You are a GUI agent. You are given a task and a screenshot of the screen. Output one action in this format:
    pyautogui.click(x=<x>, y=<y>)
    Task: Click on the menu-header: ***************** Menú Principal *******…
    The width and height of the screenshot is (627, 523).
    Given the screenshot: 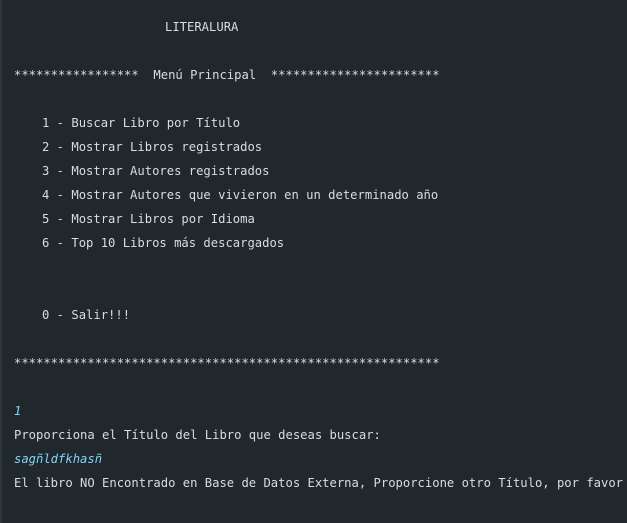 What is the action you would take?
    pyautogui.click(x=227, y=75)
    